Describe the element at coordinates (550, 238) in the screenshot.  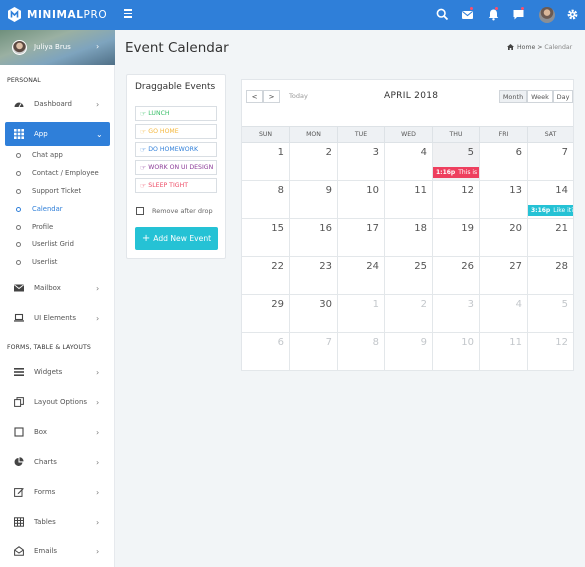
I see `day-cell: 21` at that location.